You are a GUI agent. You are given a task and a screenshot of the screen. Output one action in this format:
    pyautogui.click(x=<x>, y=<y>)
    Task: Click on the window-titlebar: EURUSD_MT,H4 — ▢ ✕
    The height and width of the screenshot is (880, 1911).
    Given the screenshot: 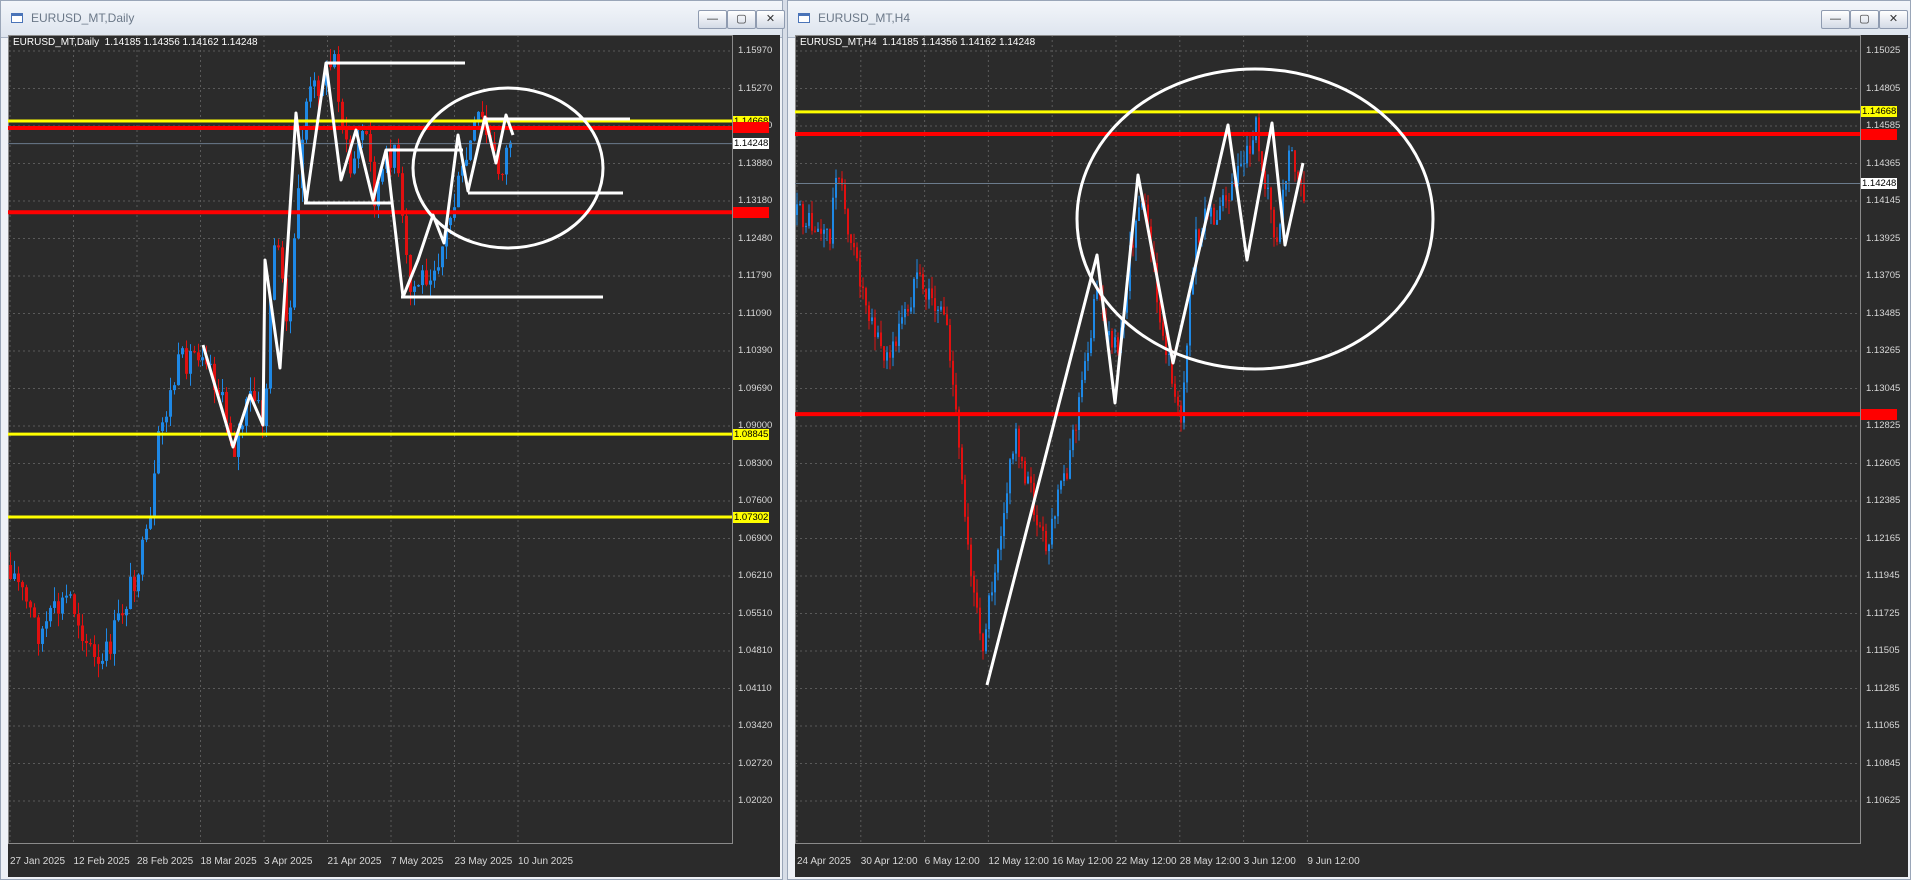 What is the action you would take?
    pyautogui.click(x=1349, y=19)
    